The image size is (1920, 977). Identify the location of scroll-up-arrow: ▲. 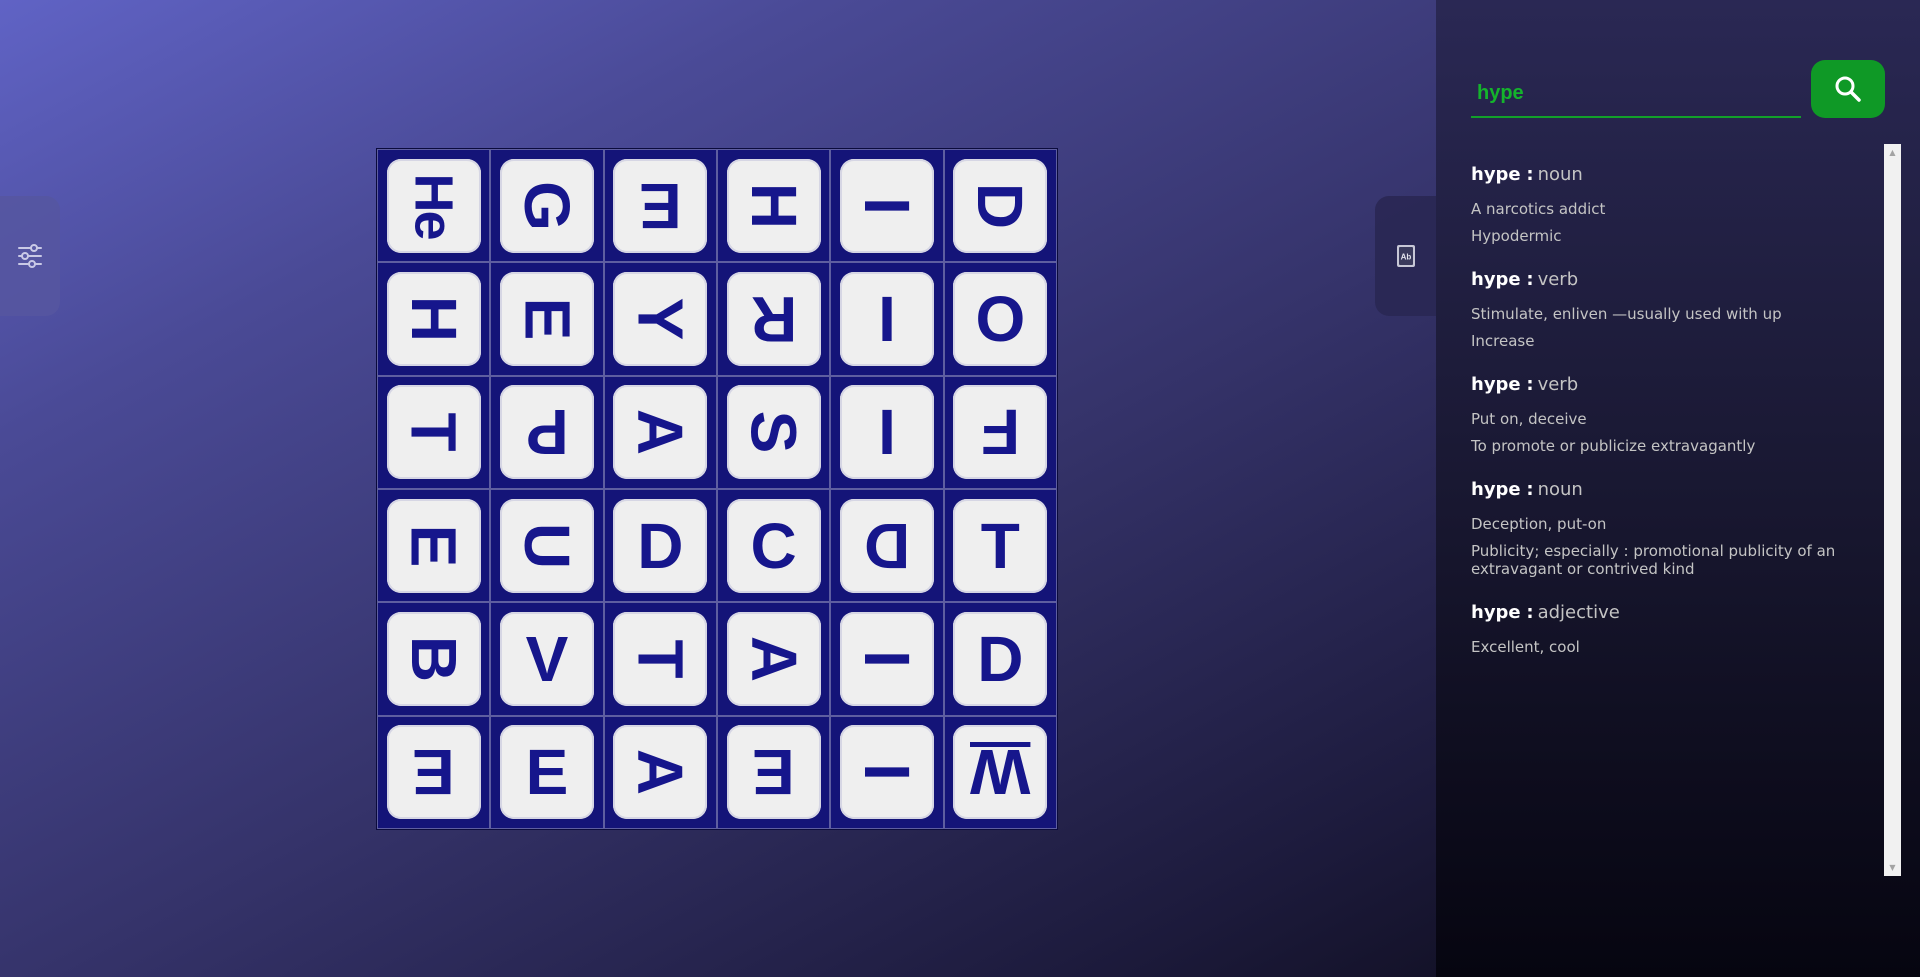
(1892, 152).